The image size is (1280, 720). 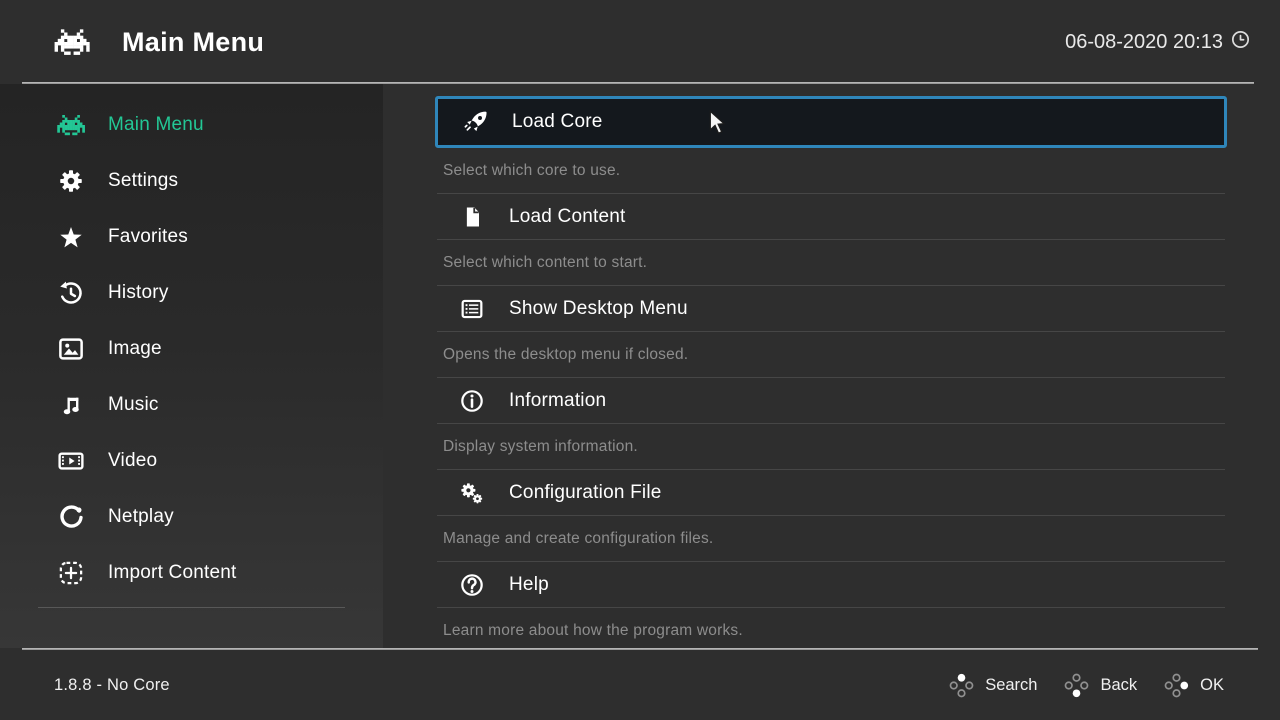 What do you see at coordinates (112, 684) in the screenshot?
I see `version-status: 1.8.8 - No Core` at bounding box center [112, 684].